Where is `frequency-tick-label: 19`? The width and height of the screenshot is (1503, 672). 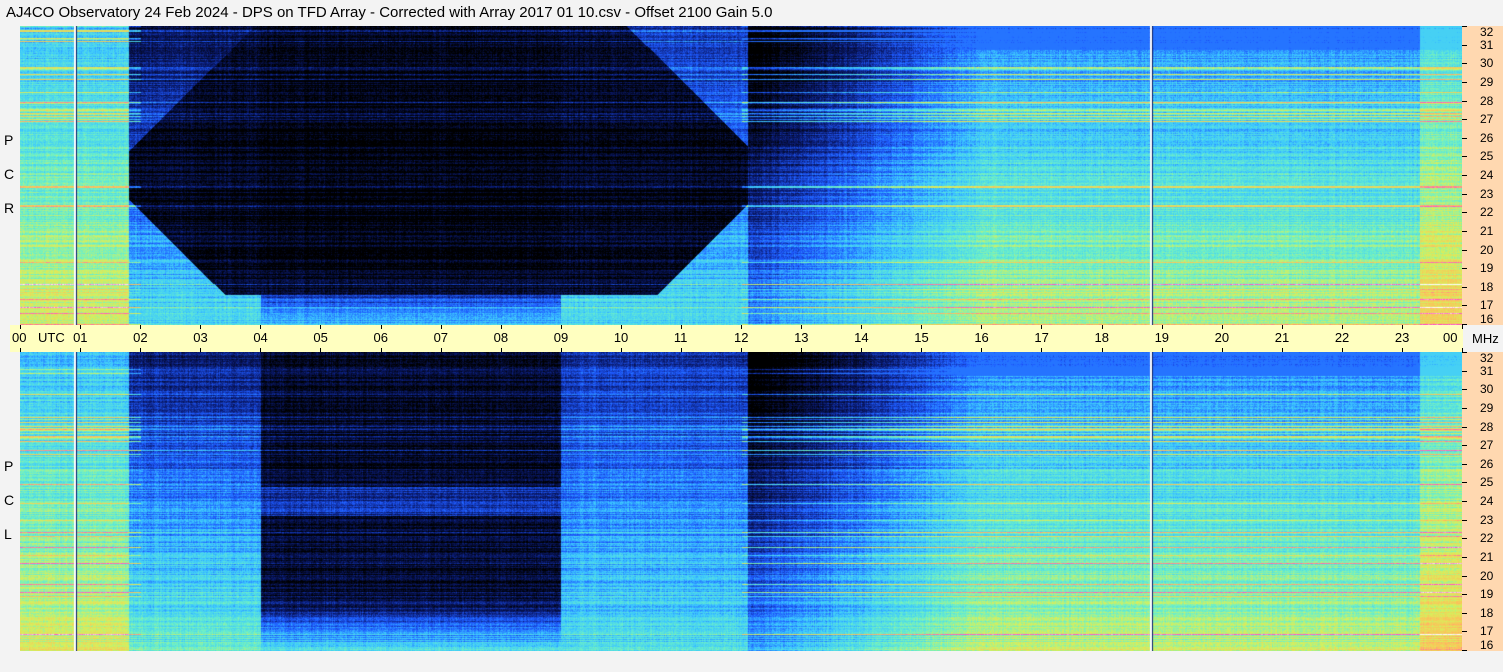
frequency-tick-label: 19 is located at coordinates (1487, 594).